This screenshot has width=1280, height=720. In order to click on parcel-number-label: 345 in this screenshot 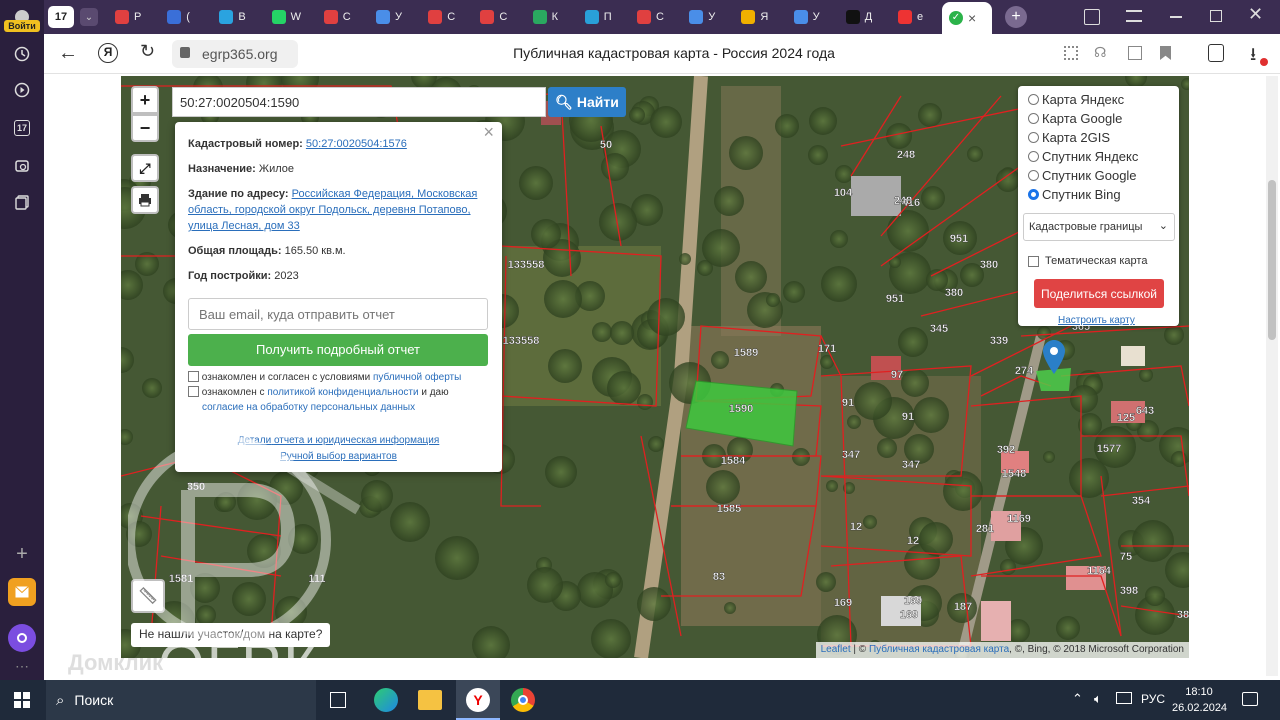, I will do `click(939, 329)`.